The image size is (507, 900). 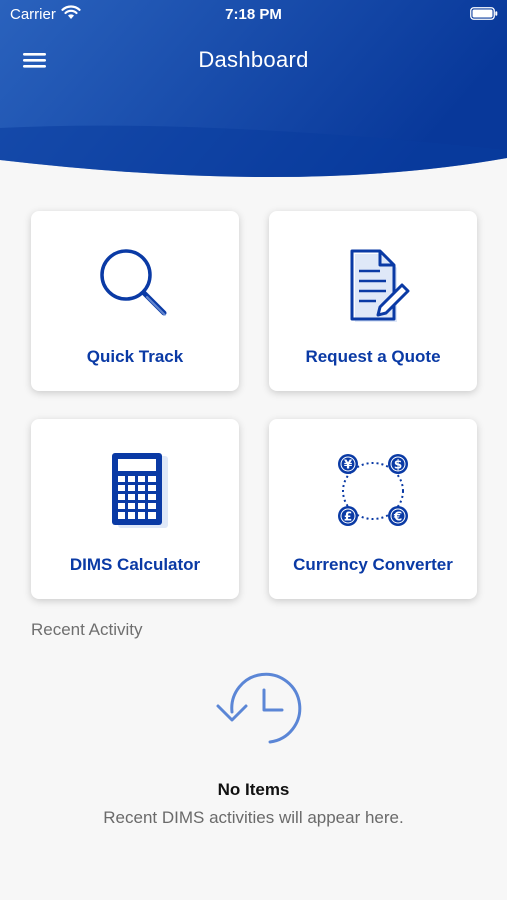 I want to click on recent-activity-heading: Recent Activity, so click(x=87, y=629).